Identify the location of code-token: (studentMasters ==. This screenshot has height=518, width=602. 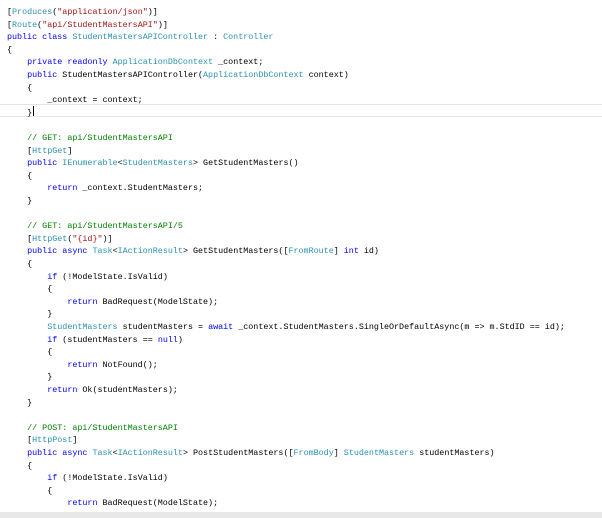
(107, 339).